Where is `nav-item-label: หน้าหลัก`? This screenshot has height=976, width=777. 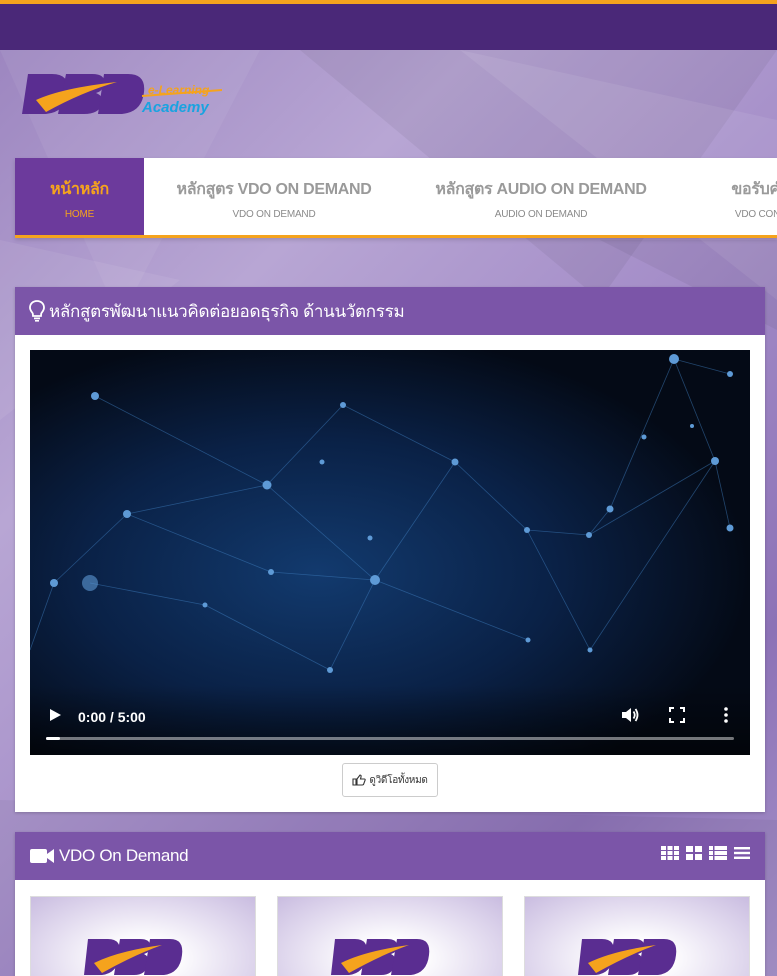 nav-item-label: หน้าหลัก is located at coordinates (79, 189).